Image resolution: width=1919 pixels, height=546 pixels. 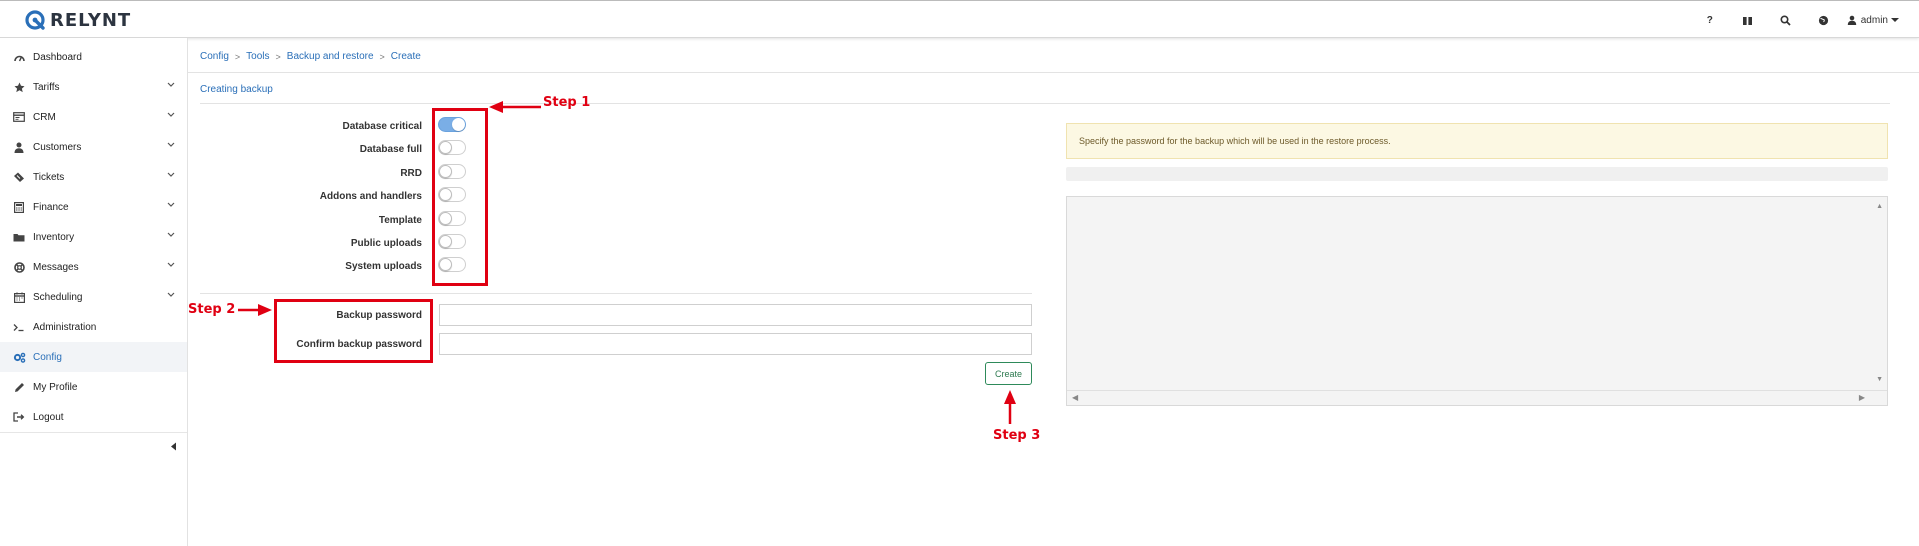 What do you see at coordinates (1477, 174) in the screenshot?
I see `progress-bar` at bounding box center [1477, 174].